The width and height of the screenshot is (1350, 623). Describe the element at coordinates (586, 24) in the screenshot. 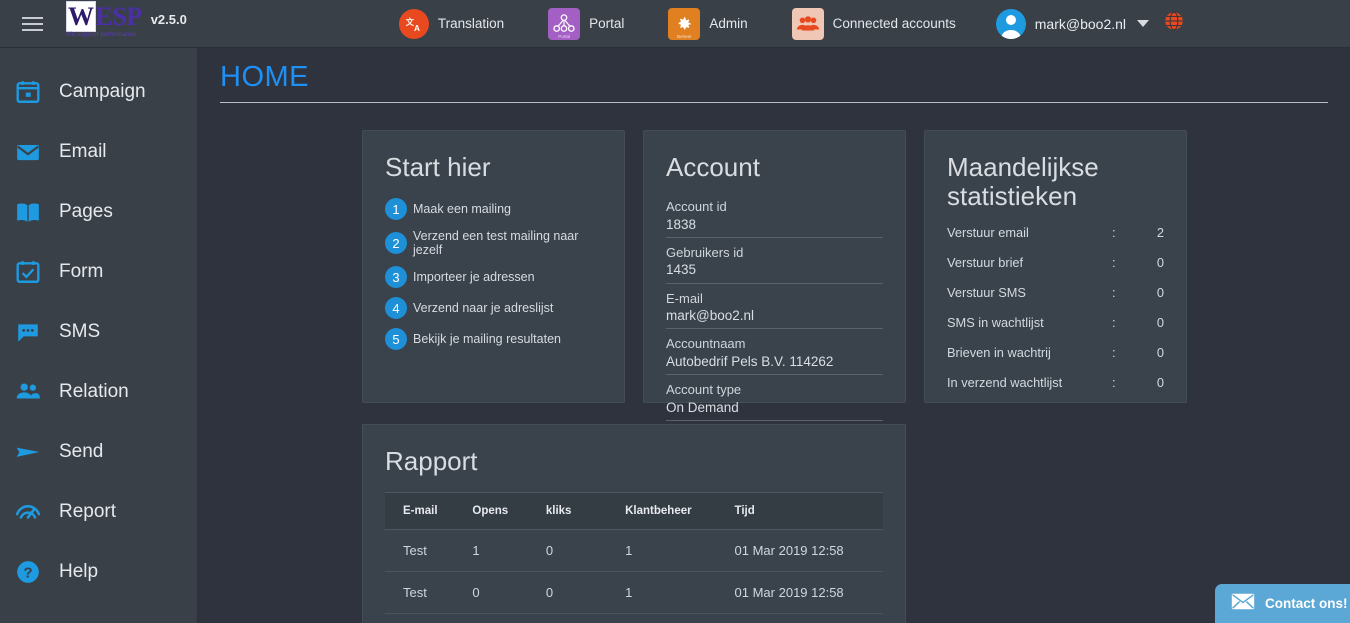

I see `topnav-item-portal: Portal Portal` at that location.